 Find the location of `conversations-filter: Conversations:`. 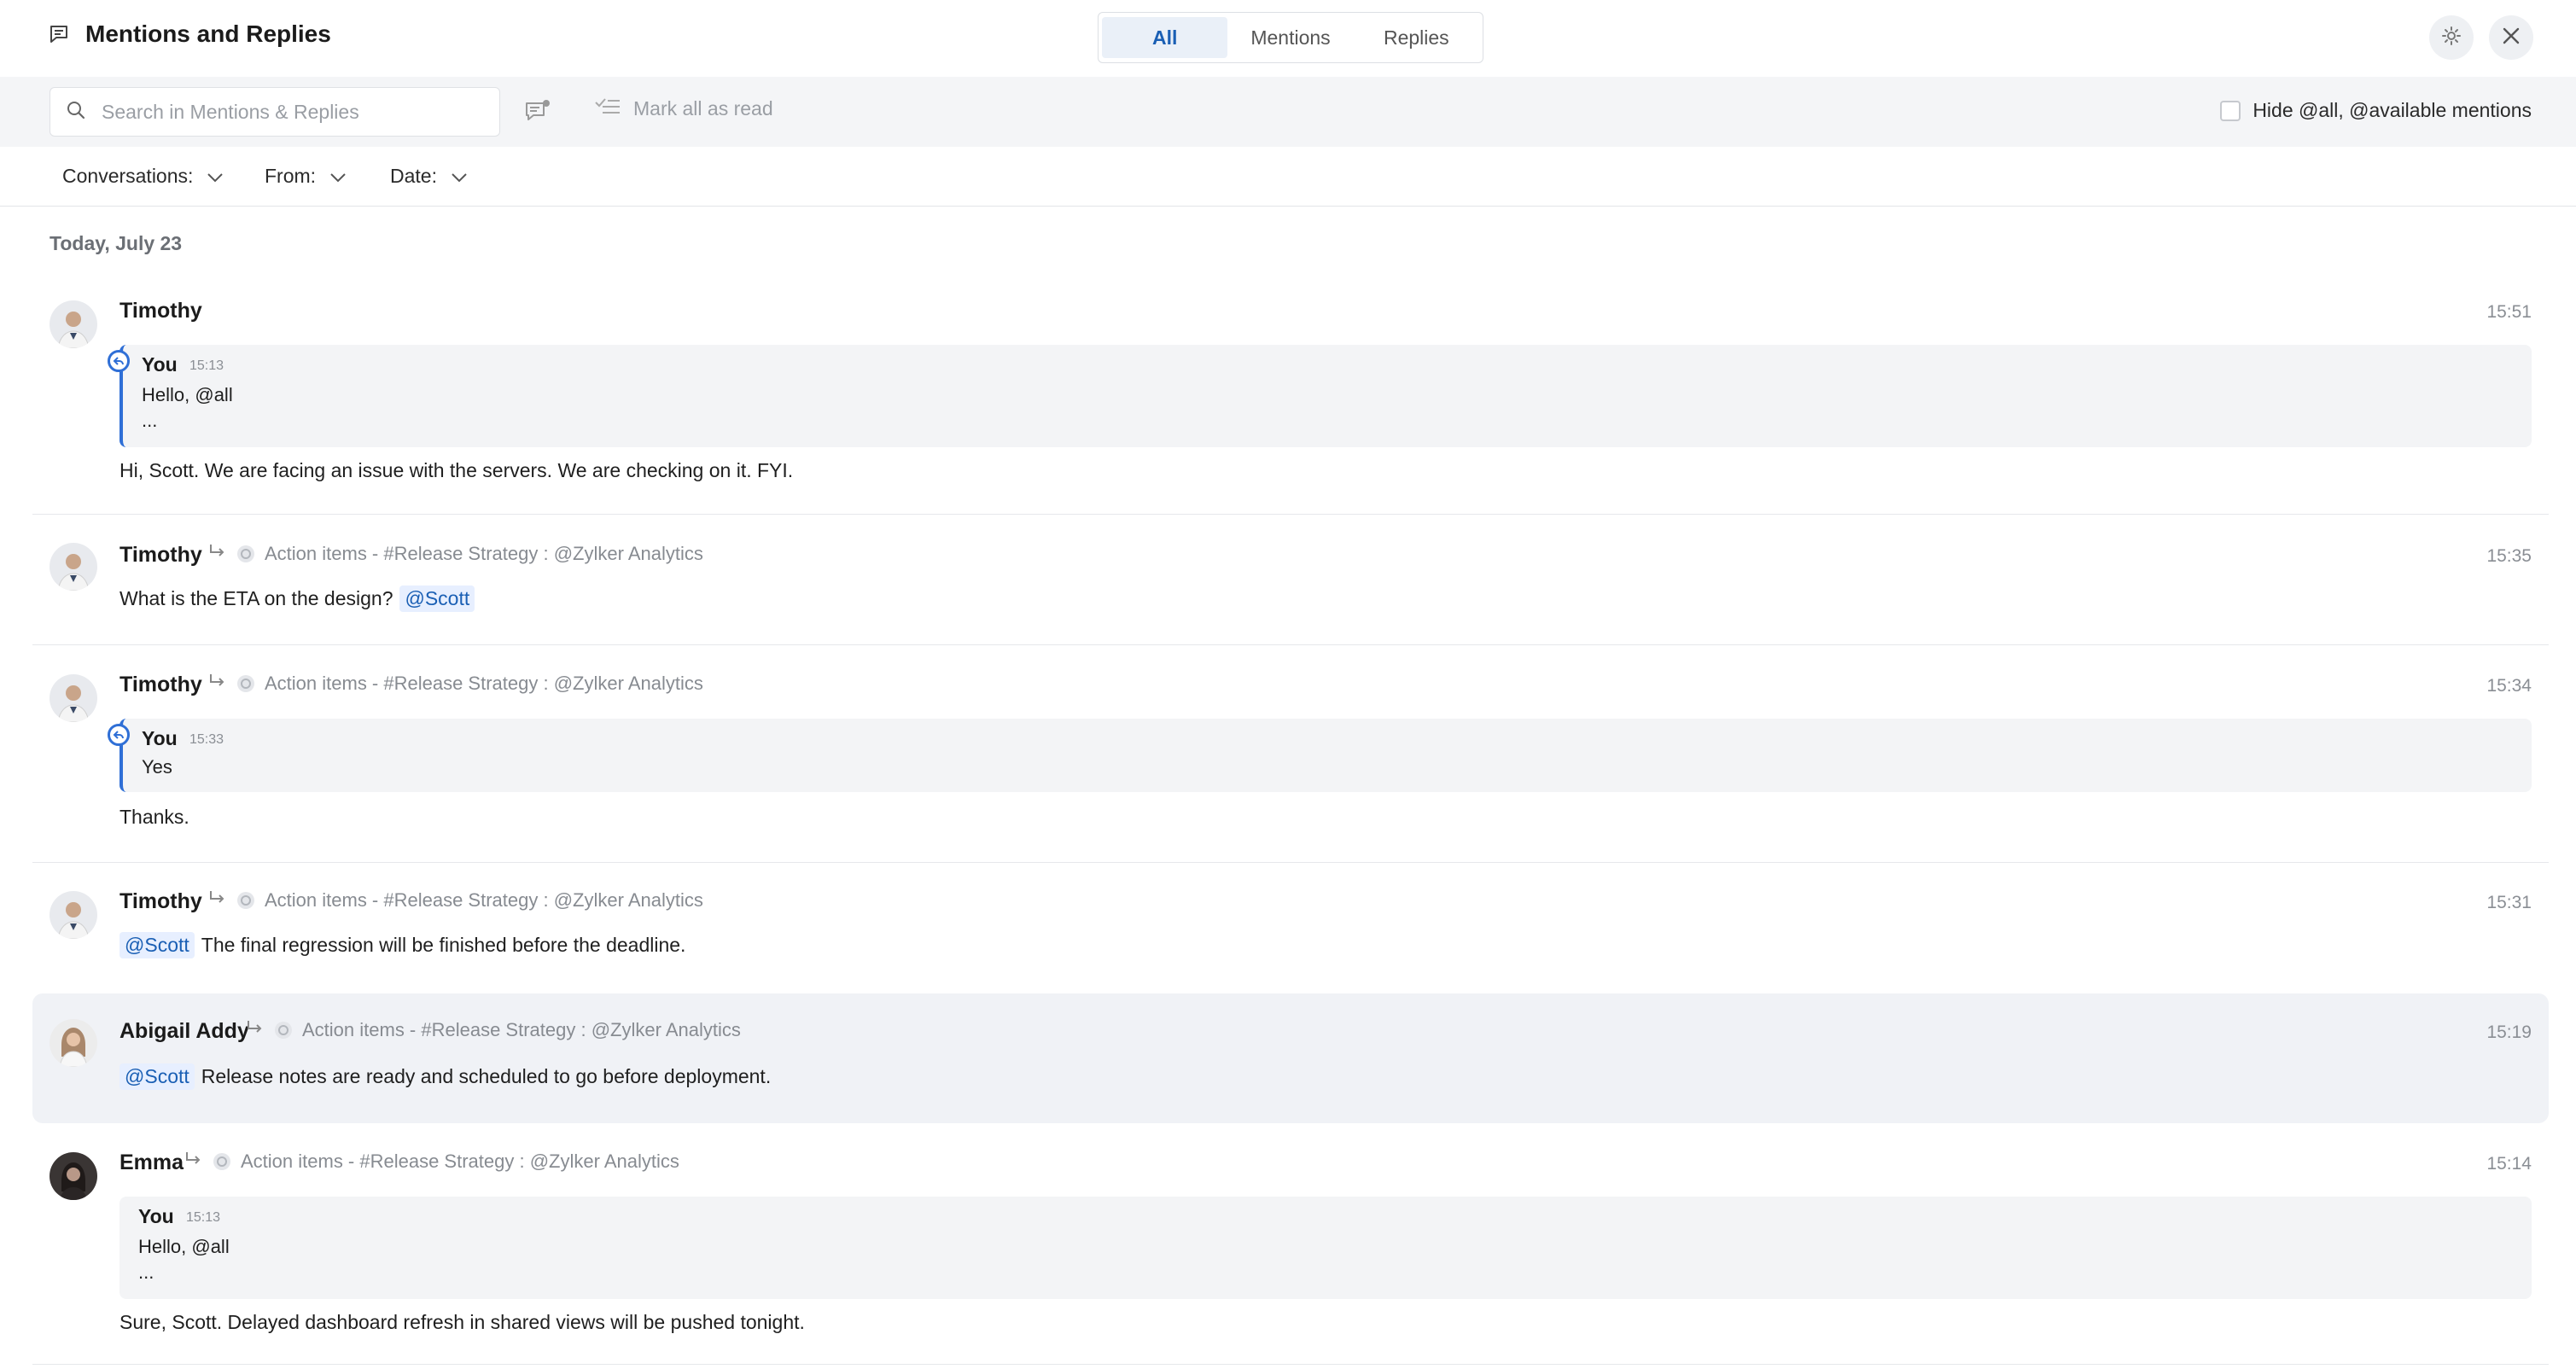

conversations-filter: Conversations: is located at coordinates (143, 176).